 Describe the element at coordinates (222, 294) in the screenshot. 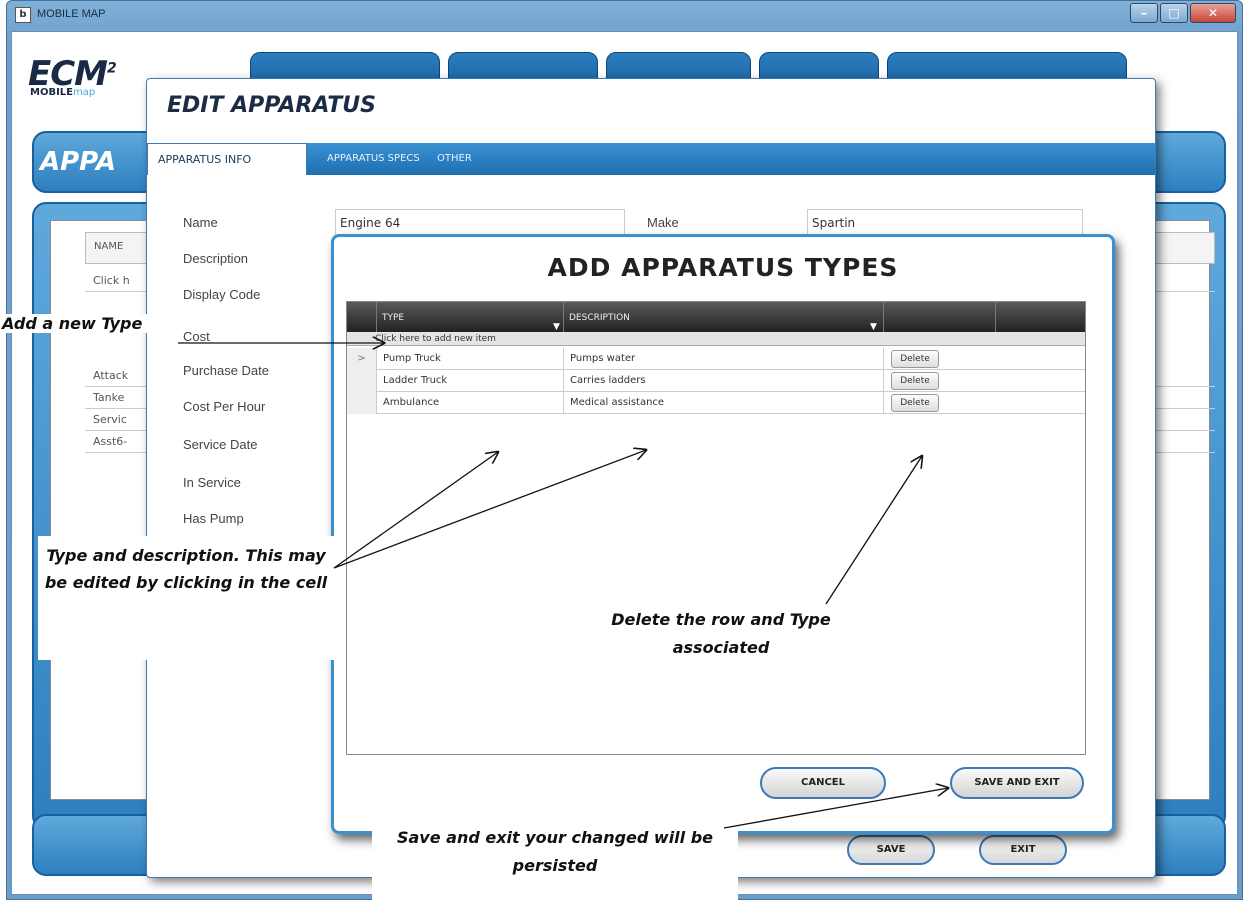

I see `display-code-label: Display Code` at that location.